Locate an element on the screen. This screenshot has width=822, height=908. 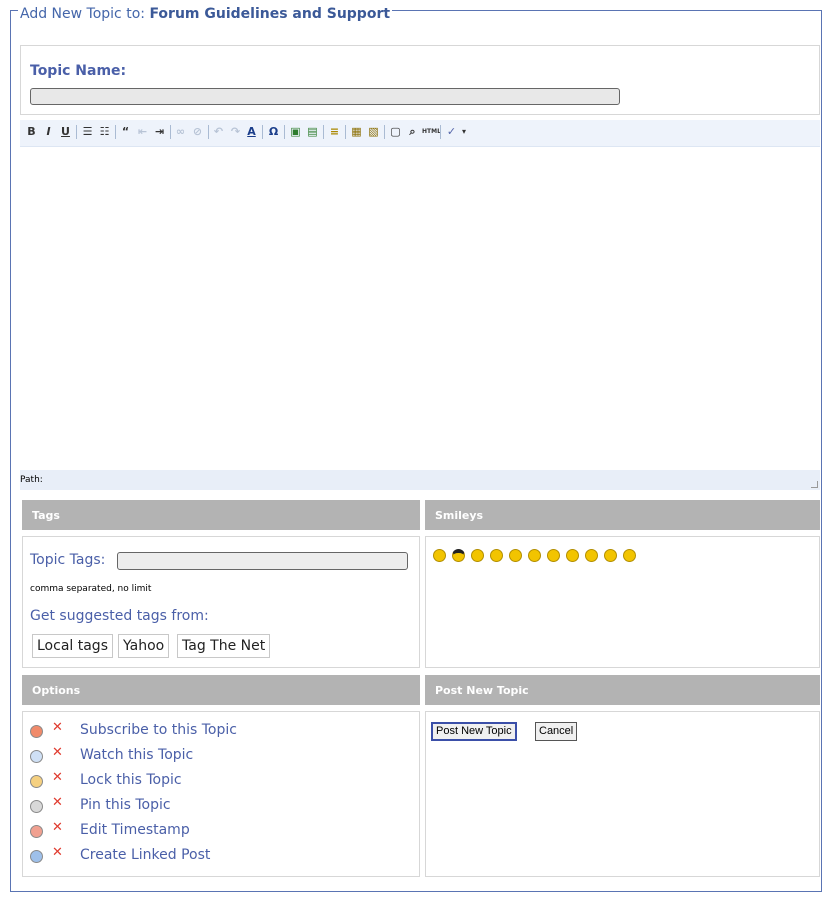
topic-name-label: Topic Name: is located at coordinates (78, 71).